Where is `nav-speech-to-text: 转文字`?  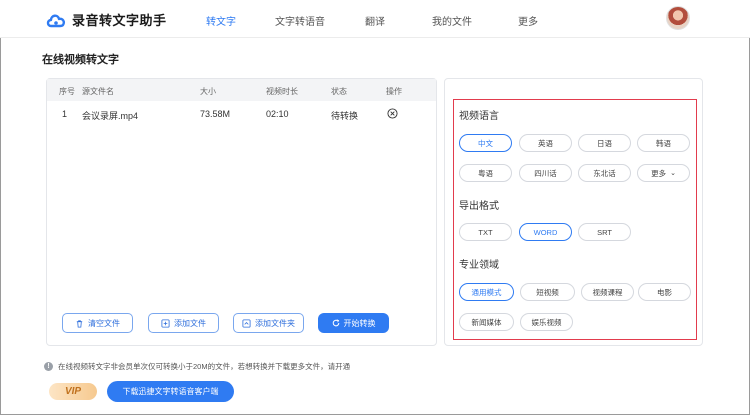 nav-speech-to-text: 转文字 is located at coordinates (221, 20).